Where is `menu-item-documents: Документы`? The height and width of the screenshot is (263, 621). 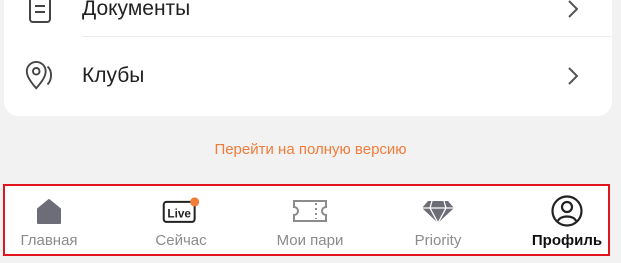 menu-item-documents: Документы is located at coordinates (308, 19).